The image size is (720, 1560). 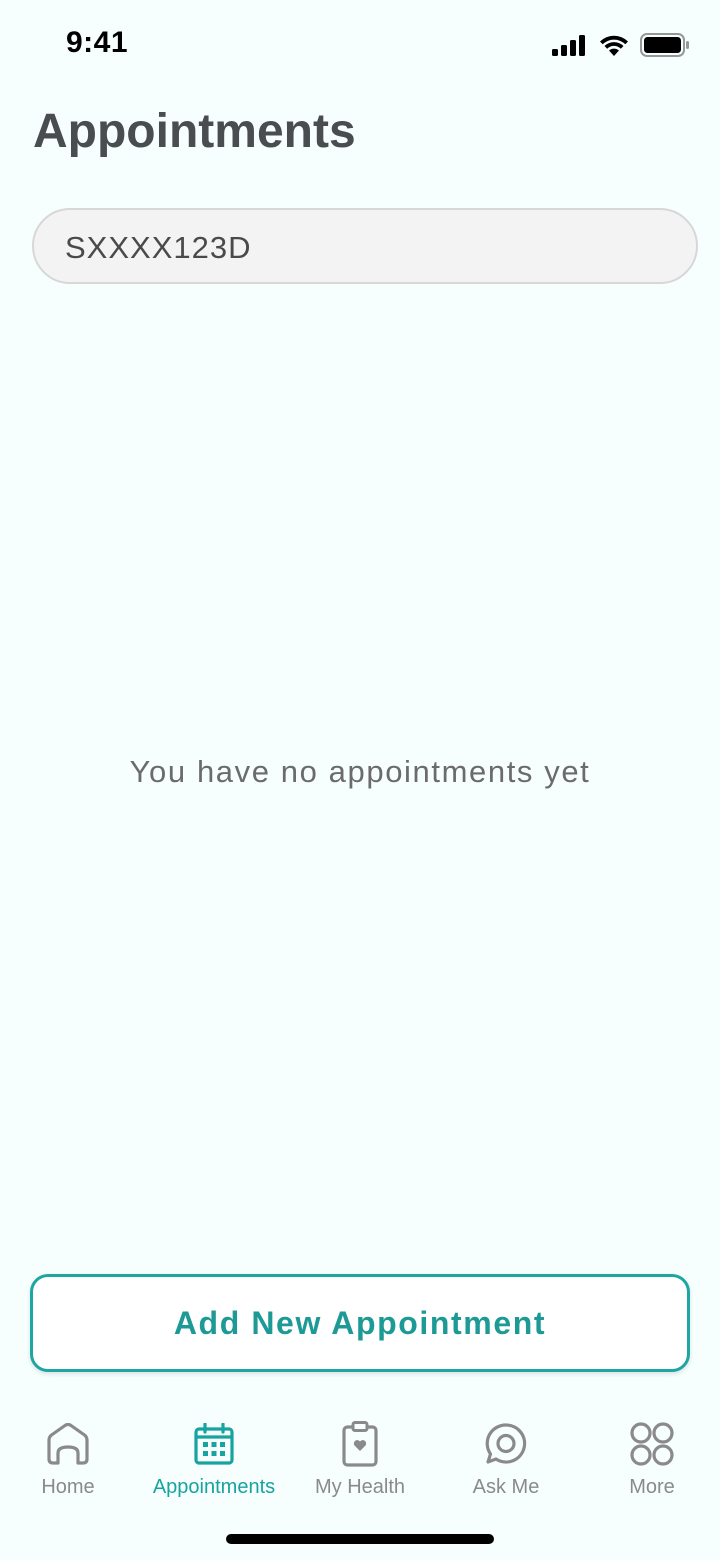 What do you see at coordinates (214, 1487) in the screenshot?
I see `tab-label-appointments: Appointments` at bounding box center [214, 1487].